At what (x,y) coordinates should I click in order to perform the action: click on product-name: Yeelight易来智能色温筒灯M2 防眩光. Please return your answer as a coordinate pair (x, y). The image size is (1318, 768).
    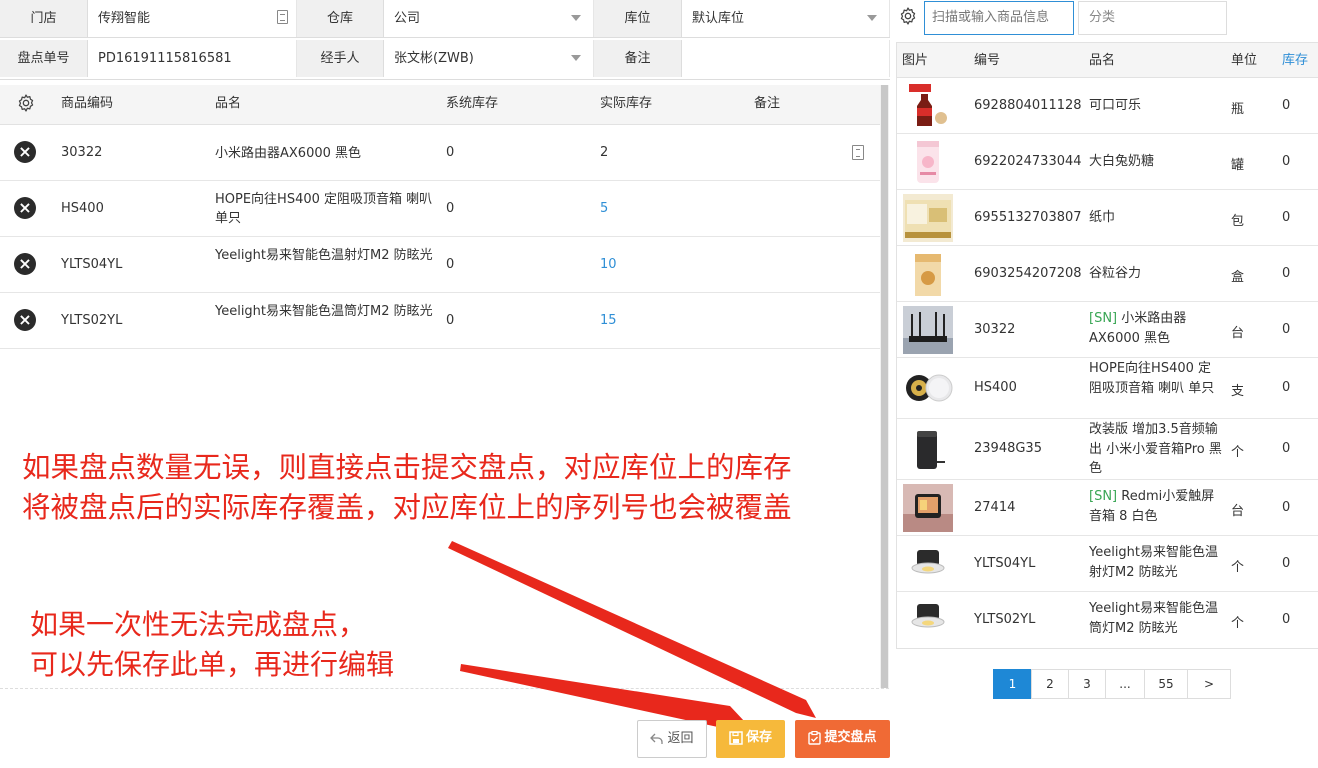
    Looking at the image, I should click on (1156, 618).